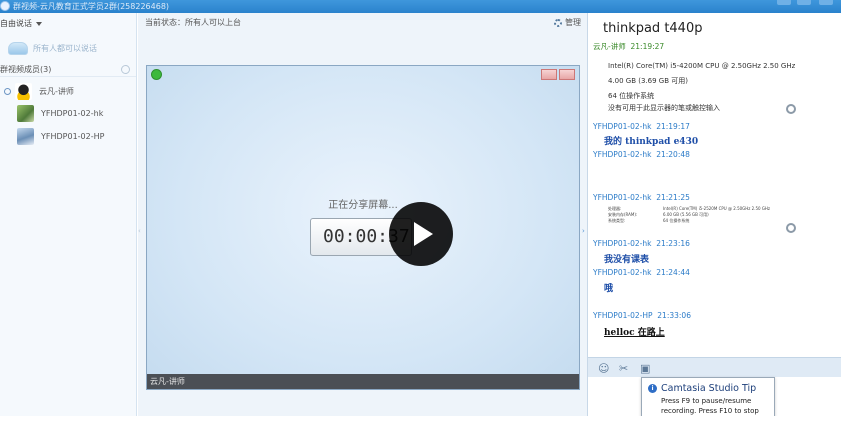  I want to click on chat-message-text: helloc 在路上, so click(634, 333).